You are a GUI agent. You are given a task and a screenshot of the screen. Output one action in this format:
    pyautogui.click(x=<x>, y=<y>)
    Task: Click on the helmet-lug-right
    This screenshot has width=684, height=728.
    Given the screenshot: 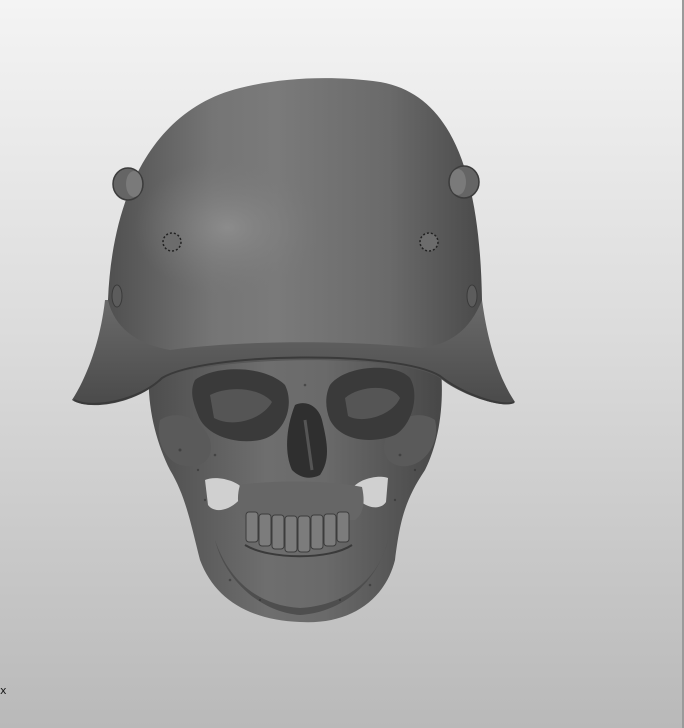 What is the action you would take?
    pyautogui.click(x=464, y=182)
    